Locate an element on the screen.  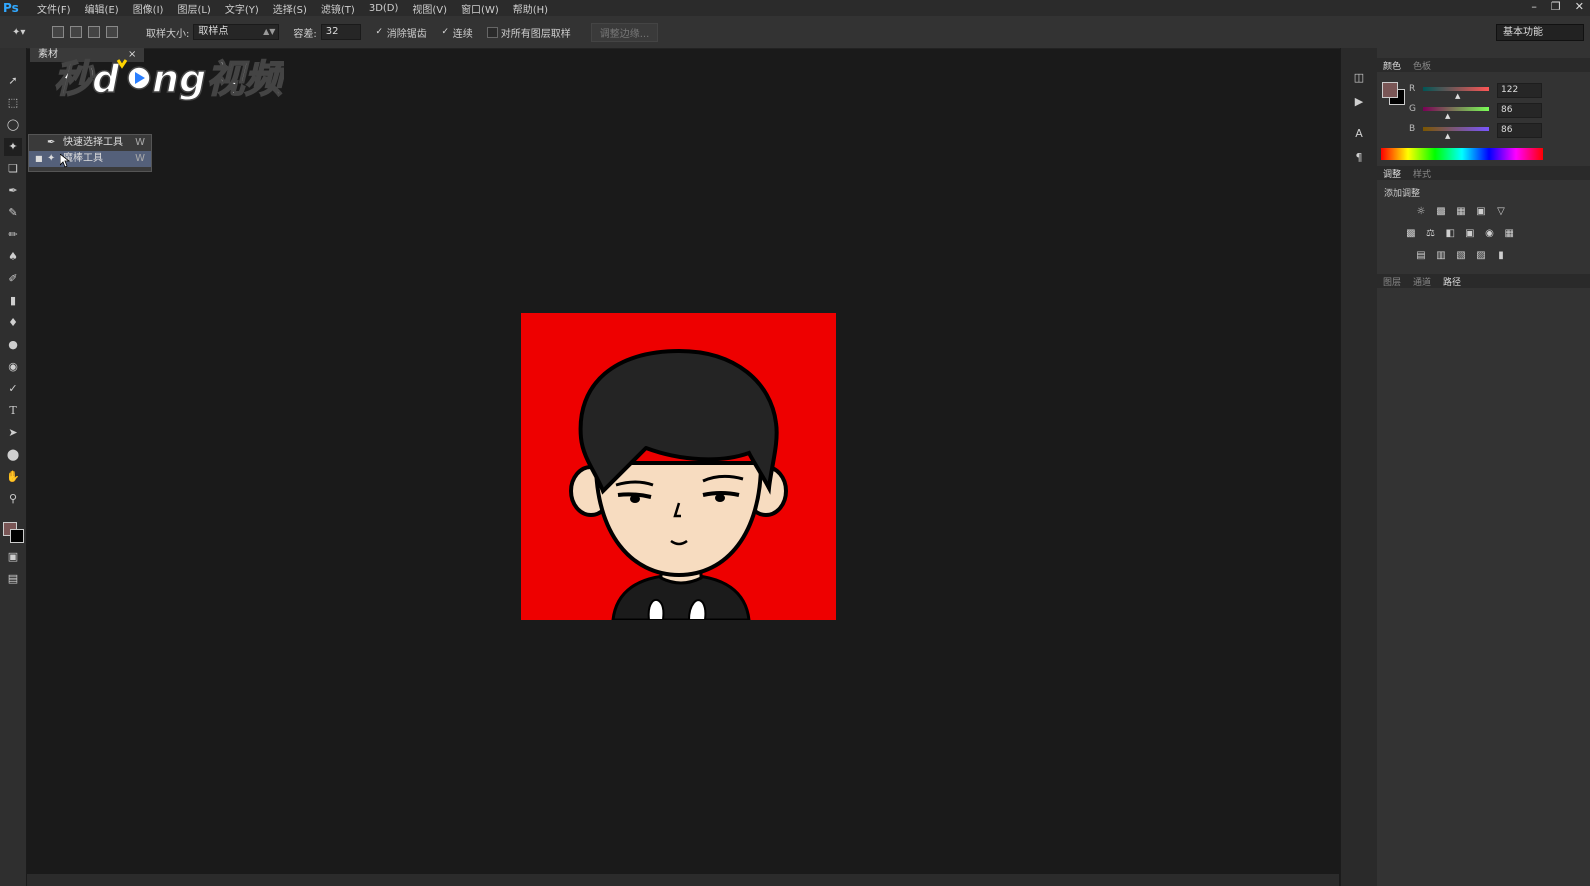
antialias-checkbox: ✓ 消除锯齿 is located at coordinates (400, 32).